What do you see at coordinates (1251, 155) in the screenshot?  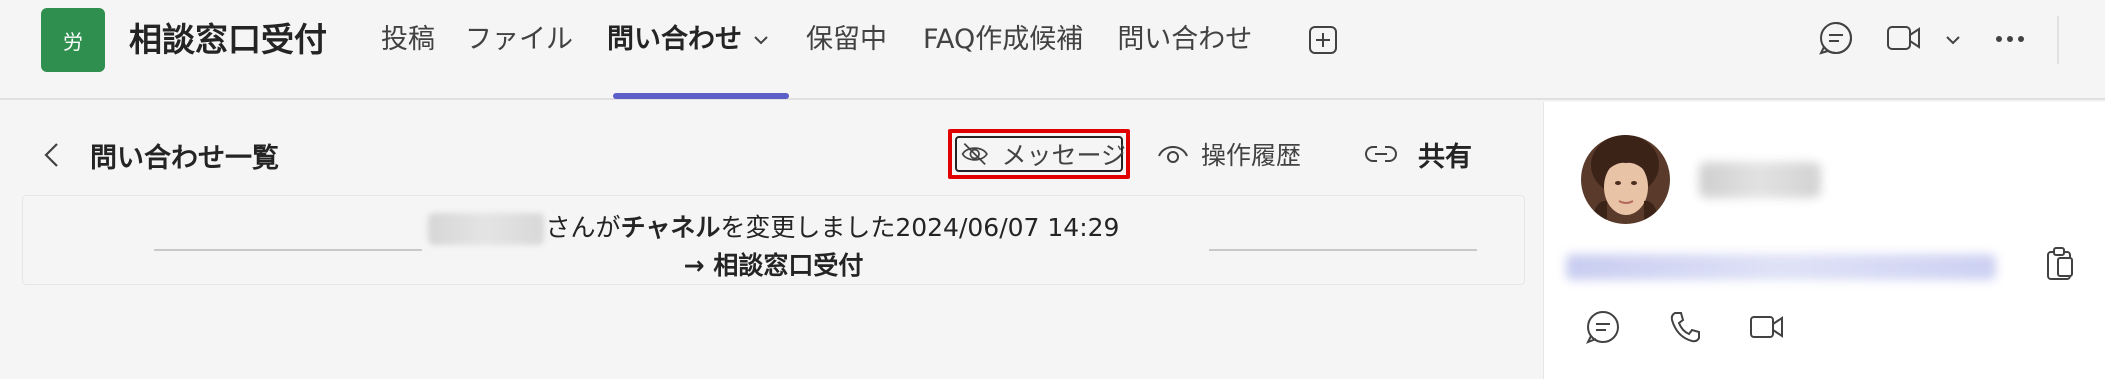 I see `history-label: 操作履歴` at bounding box center [1251, 155].